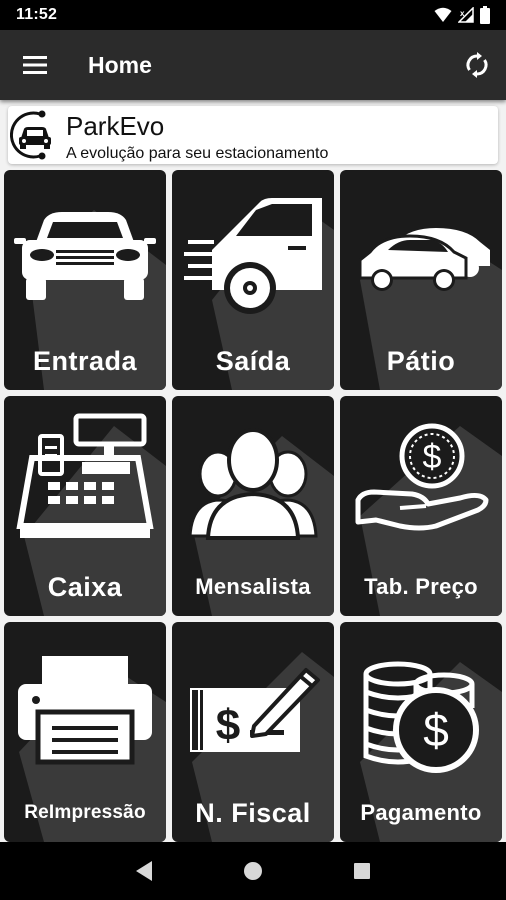 The image size is (506, 900). Describe the element at coordinates (253, 65) in the screenshot. I see `app-bar: Home` at that location.